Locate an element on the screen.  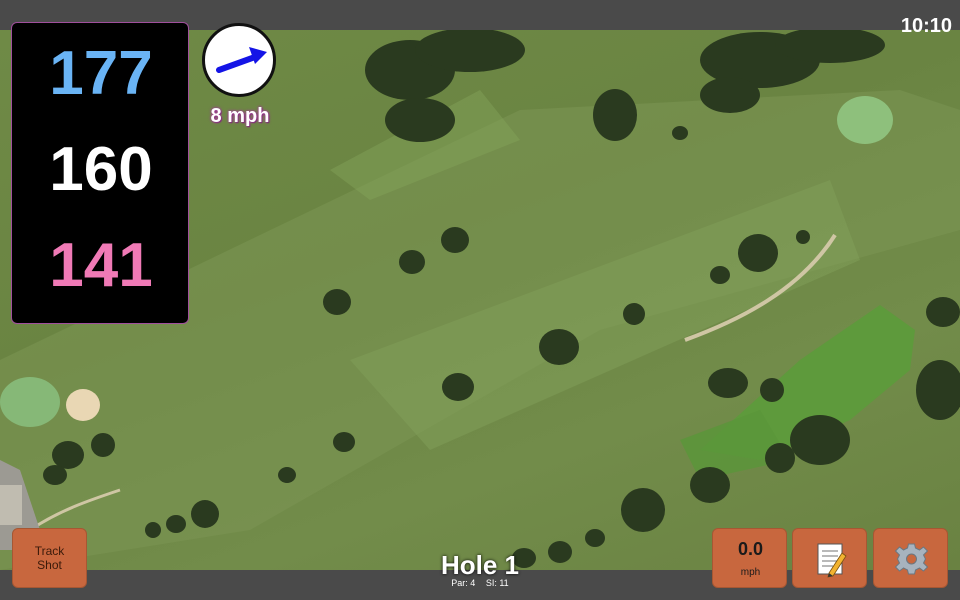
track-shot-label-line1: Track is located at coordinates (49, 551).